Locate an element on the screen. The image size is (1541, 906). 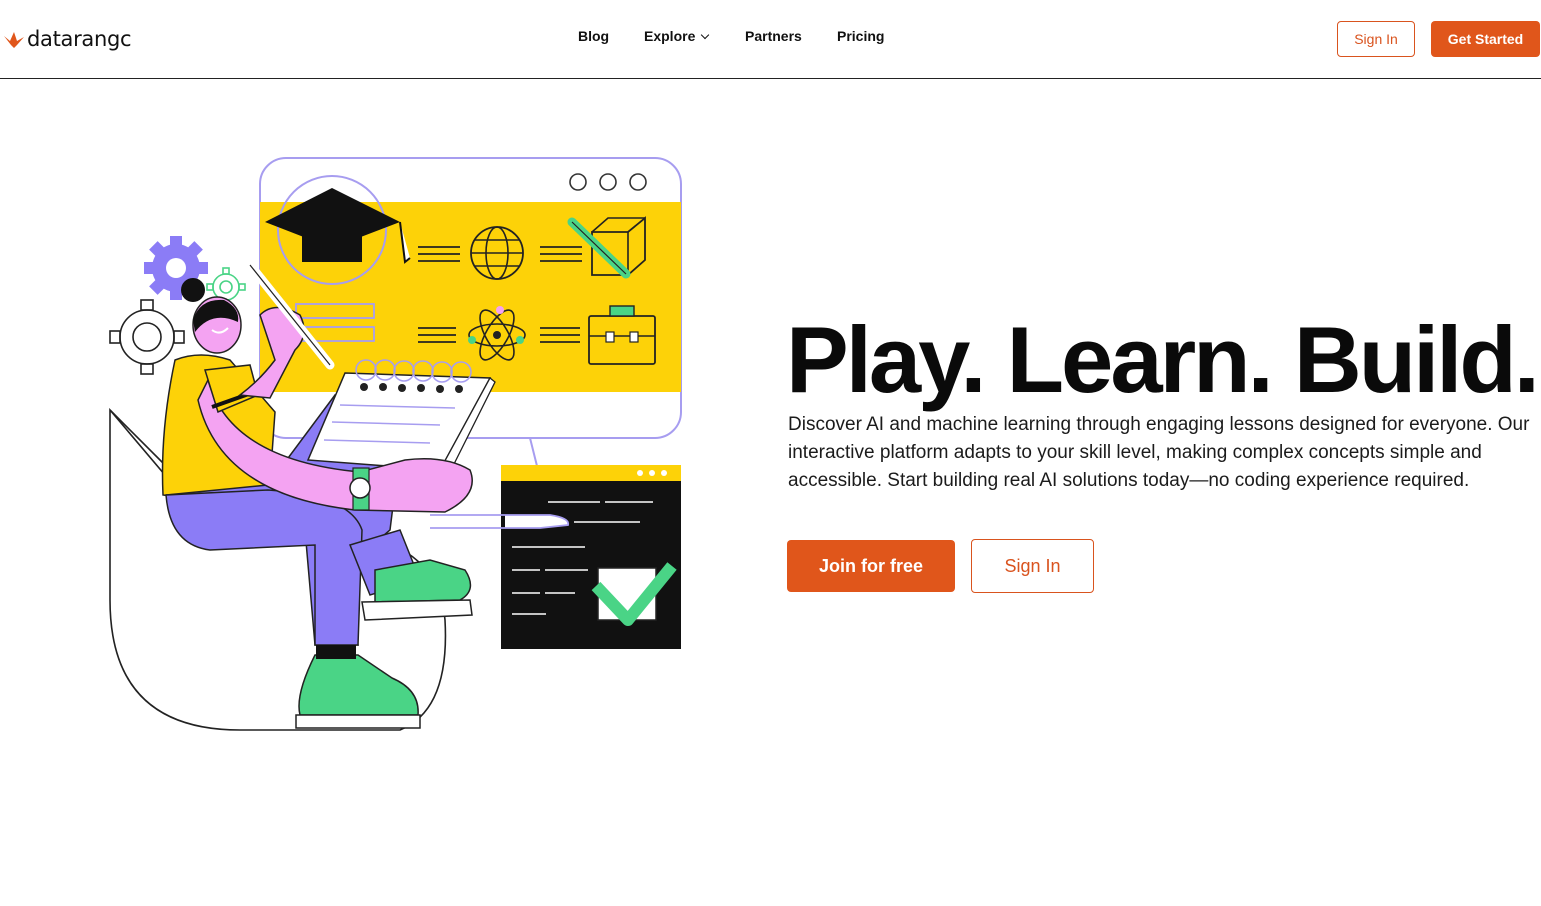
nav-partners-label: Partners is located at coordinates (773, 36).